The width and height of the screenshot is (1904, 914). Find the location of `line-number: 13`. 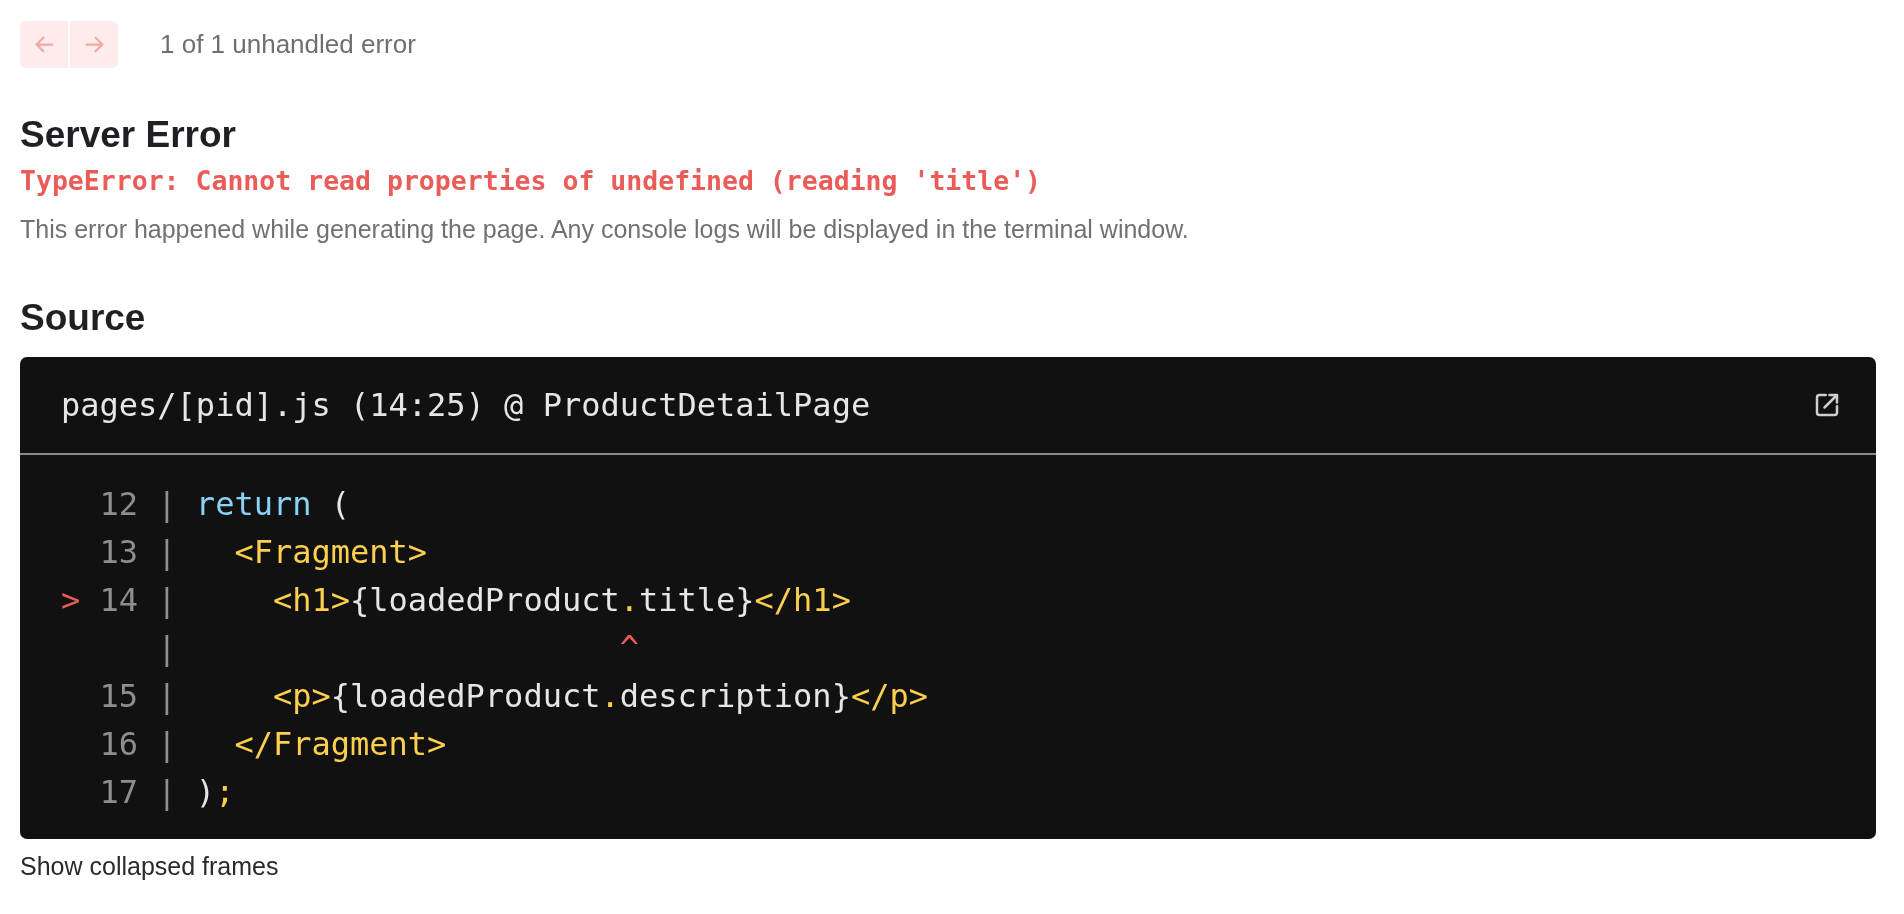

line-number: 13 is located at coordinates (119, 552).